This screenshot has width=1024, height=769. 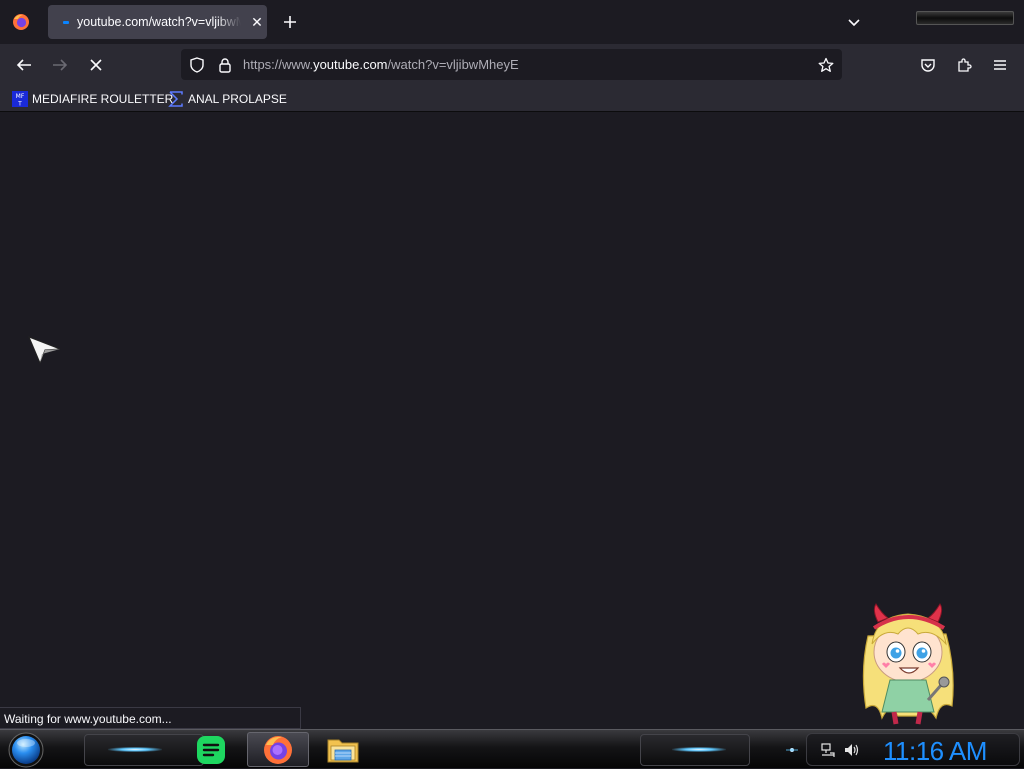 I want to click on tab-youtube: youtube.com/watch?v=vljibwMheyE ✕, so click(x=157, y=22).